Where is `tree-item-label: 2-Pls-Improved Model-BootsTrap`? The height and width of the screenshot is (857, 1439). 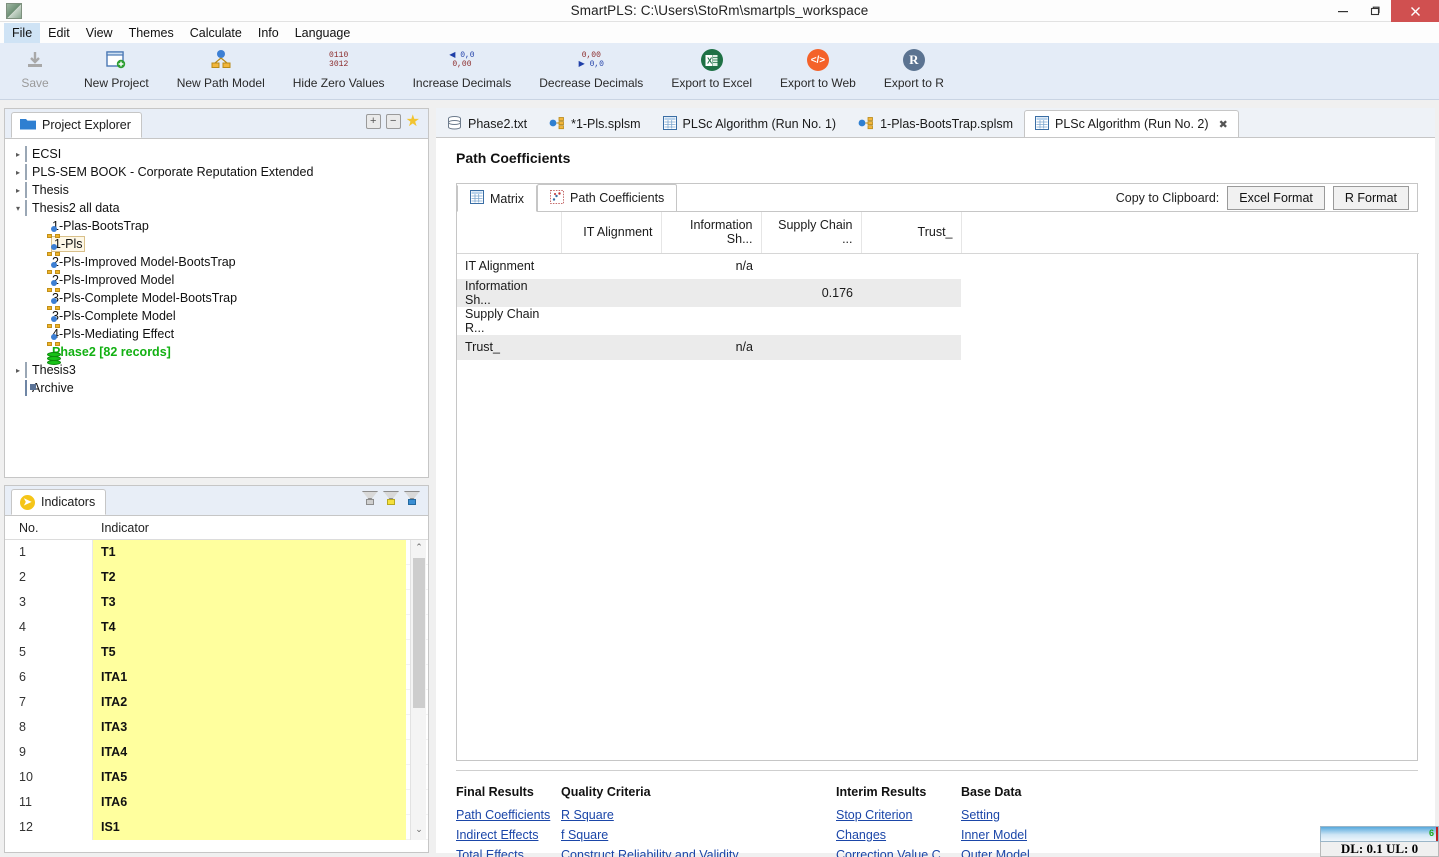 tree-item-label: 2-Pls-Improved Model-BootsTrap is located at coordinates (144, 262).